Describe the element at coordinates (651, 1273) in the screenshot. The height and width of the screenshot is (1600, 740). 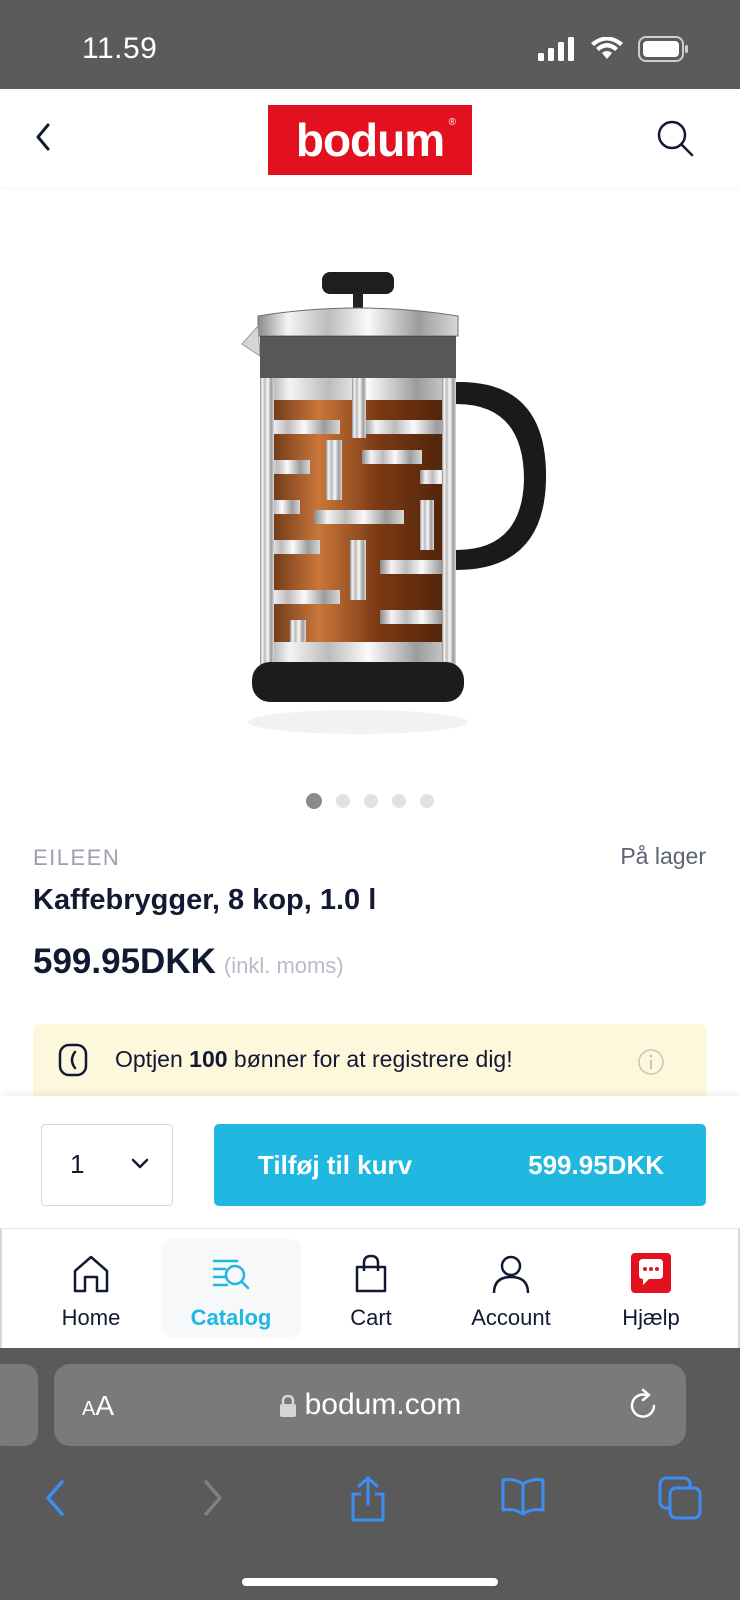
I see `chat-help-icon` at that location.